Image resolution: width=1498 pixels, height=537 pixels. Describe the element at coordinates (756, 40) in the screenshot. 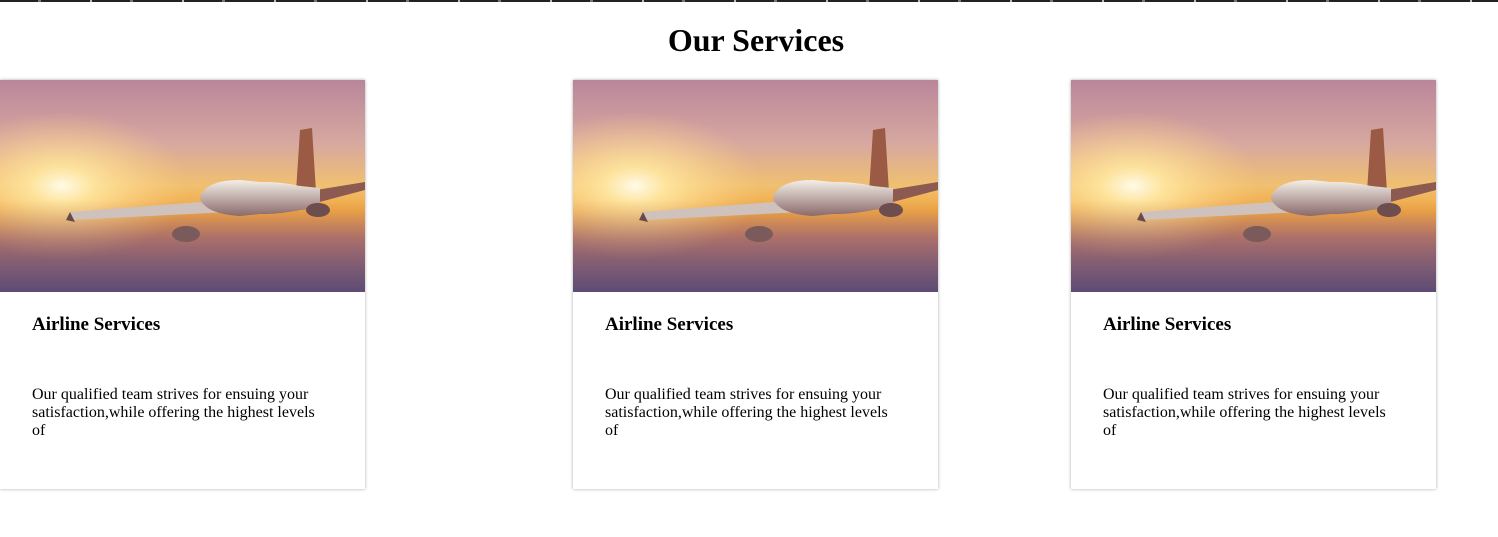

I see `page-title: Our Services` at that location.